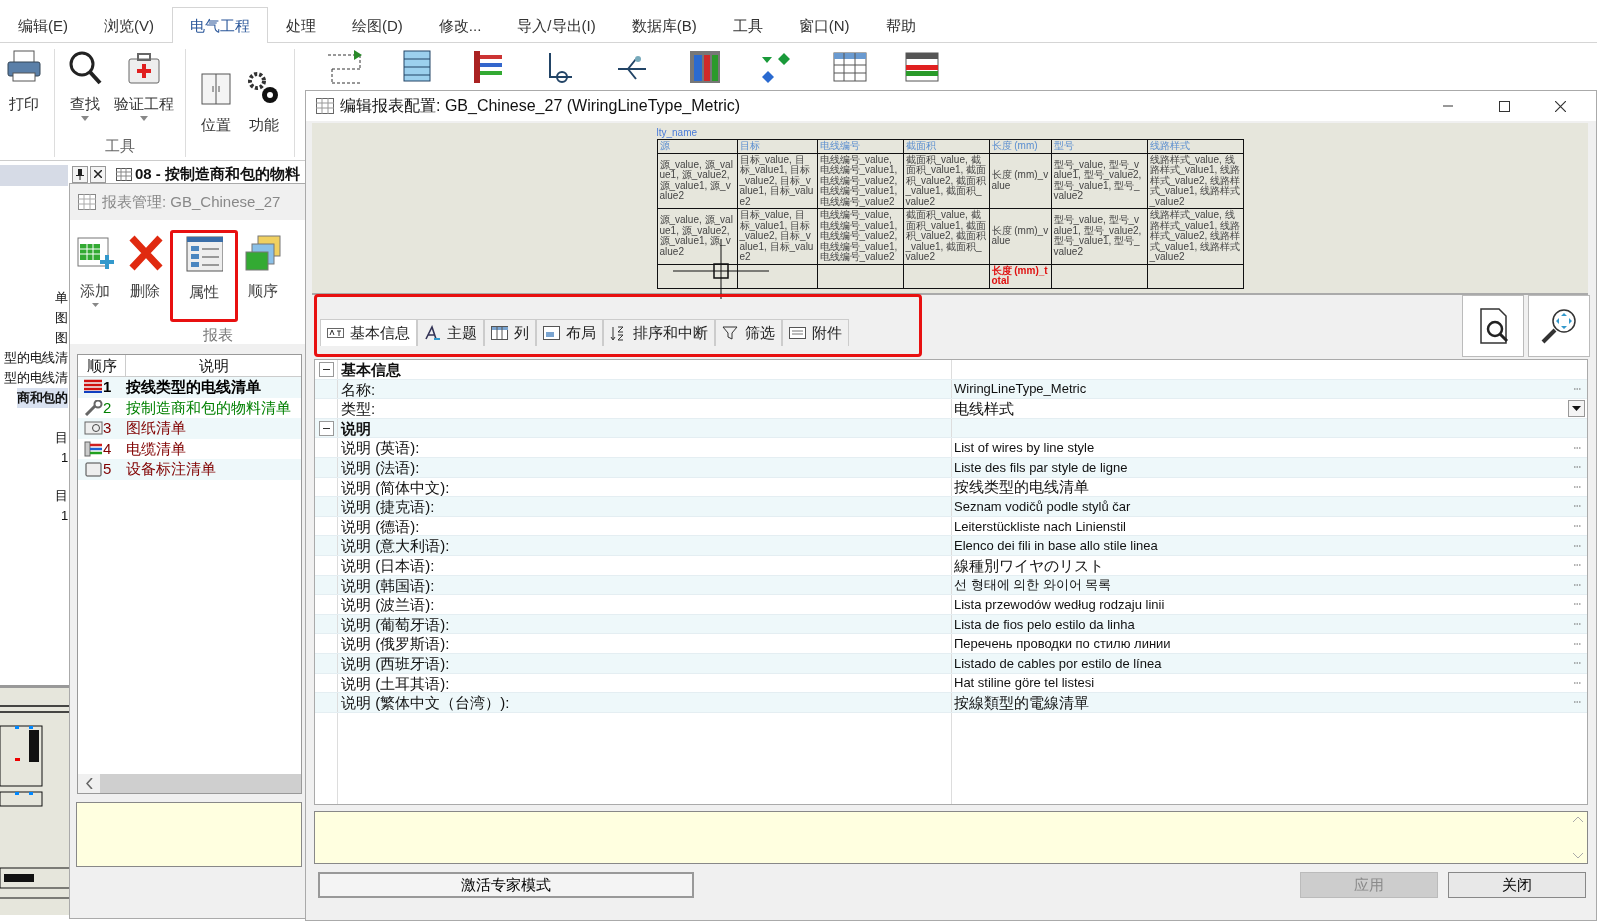  What do you see at coordinates (1021, 702) in the screenshot?
I see `property-value: 按線類型的電線清單` at bounding box center [1021, 702].